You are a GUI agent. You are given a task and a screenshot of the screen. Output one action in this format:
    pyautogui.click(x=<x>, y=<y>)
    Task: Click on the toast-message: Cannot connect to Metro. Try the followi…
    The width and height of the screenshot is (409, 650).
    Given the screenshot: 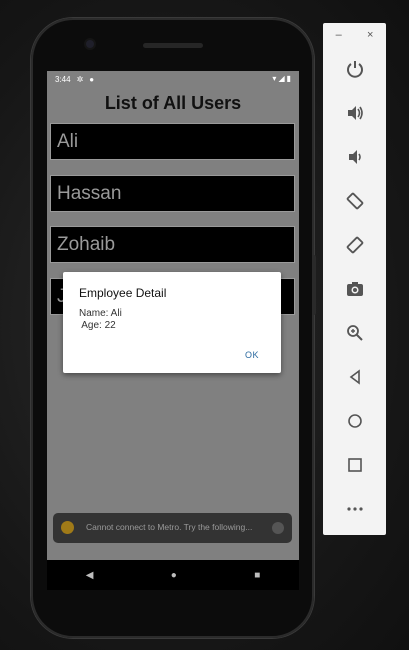 What is the action you would take?
    pyautogui.click(x=169, y=527)
    